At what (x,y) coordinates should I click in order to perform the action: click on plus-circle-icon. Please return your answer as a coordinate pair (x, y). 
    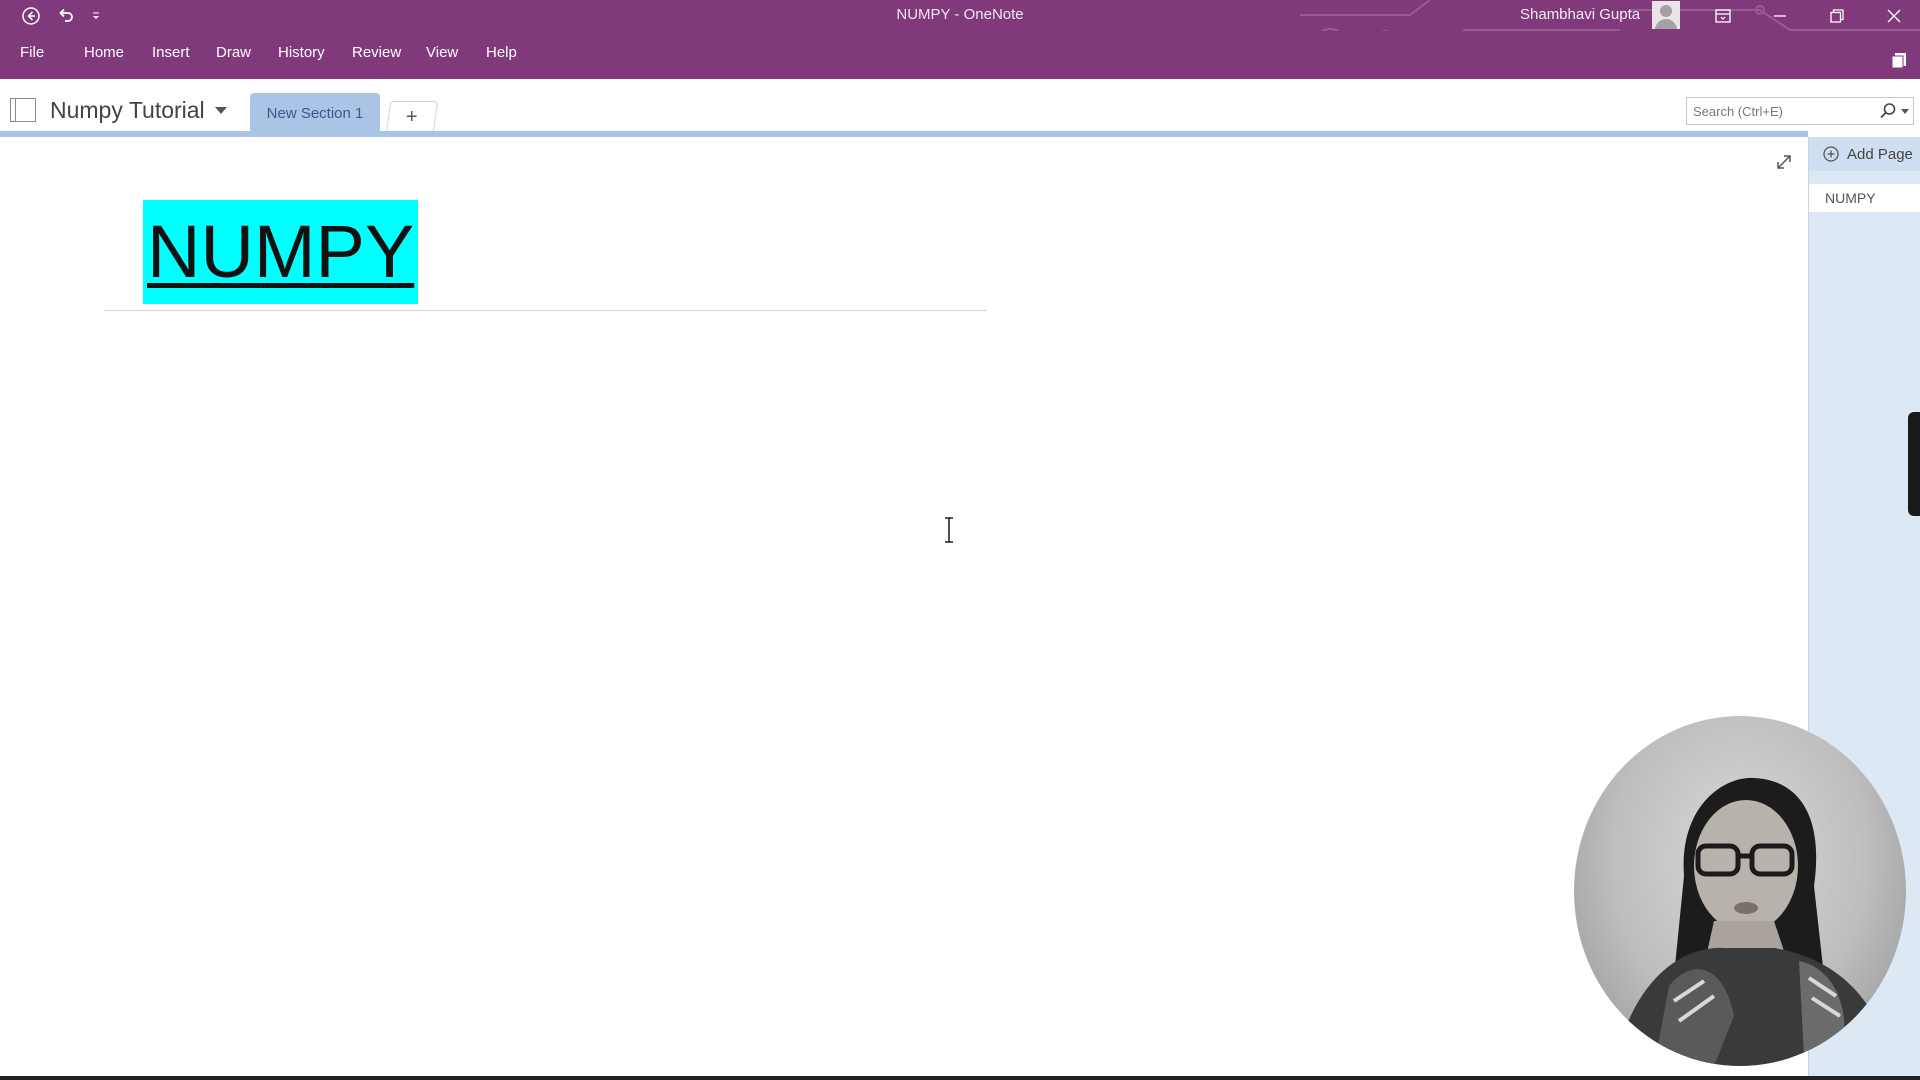
    Looking at the image, I should click on (1831, 154).